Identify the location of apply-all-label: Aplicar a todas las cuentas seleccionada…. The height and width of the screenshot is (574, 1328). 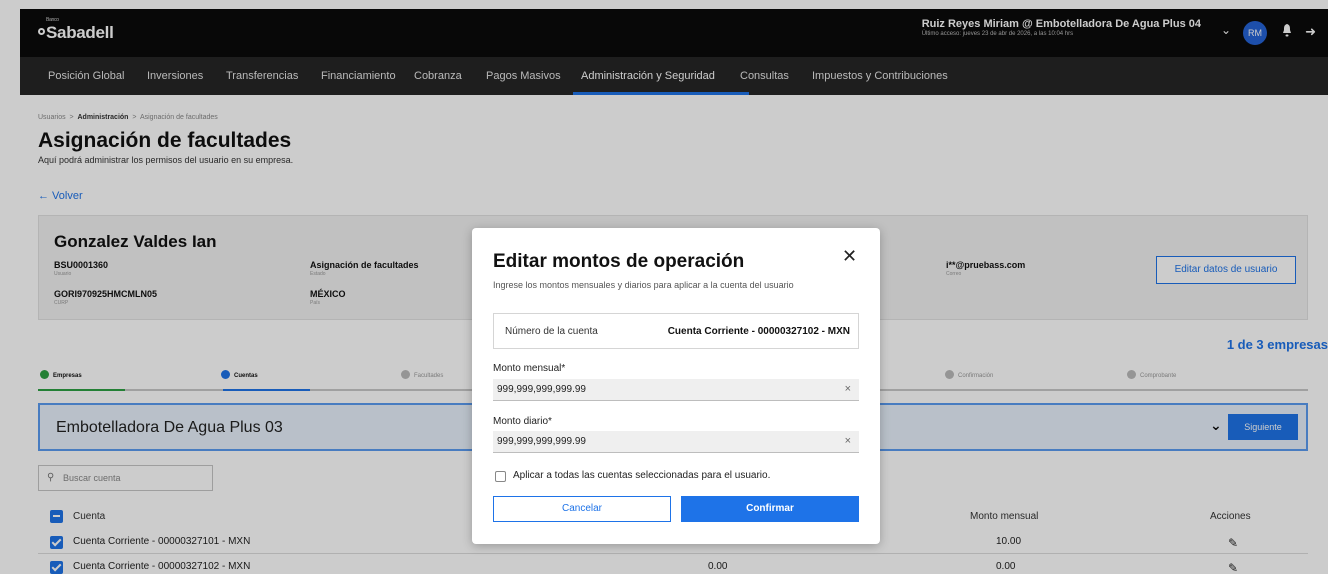
(641, 475).